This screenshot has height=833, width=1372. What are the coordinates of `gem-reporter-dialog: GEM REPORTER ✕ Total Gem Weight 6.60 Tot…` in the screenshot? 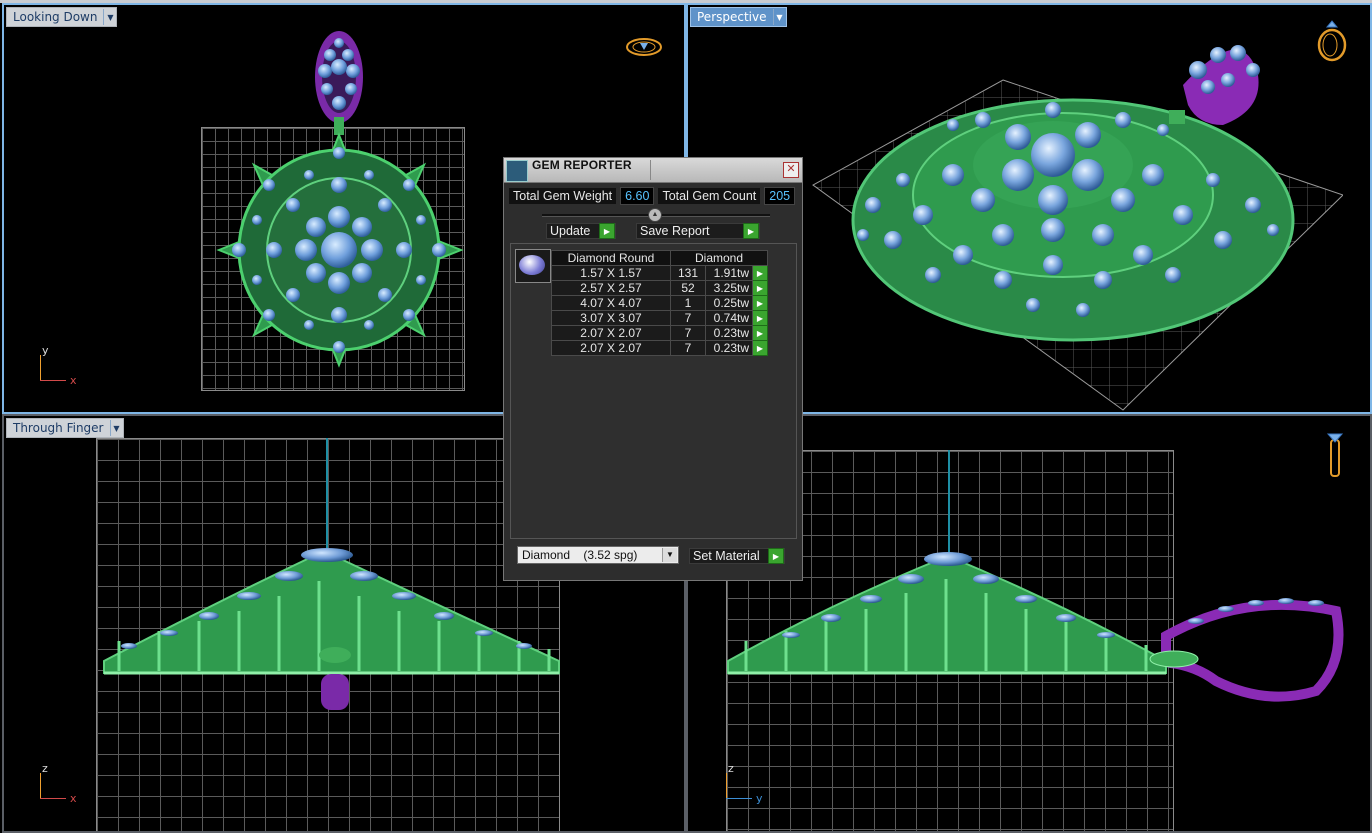 It's located at (653, 369).